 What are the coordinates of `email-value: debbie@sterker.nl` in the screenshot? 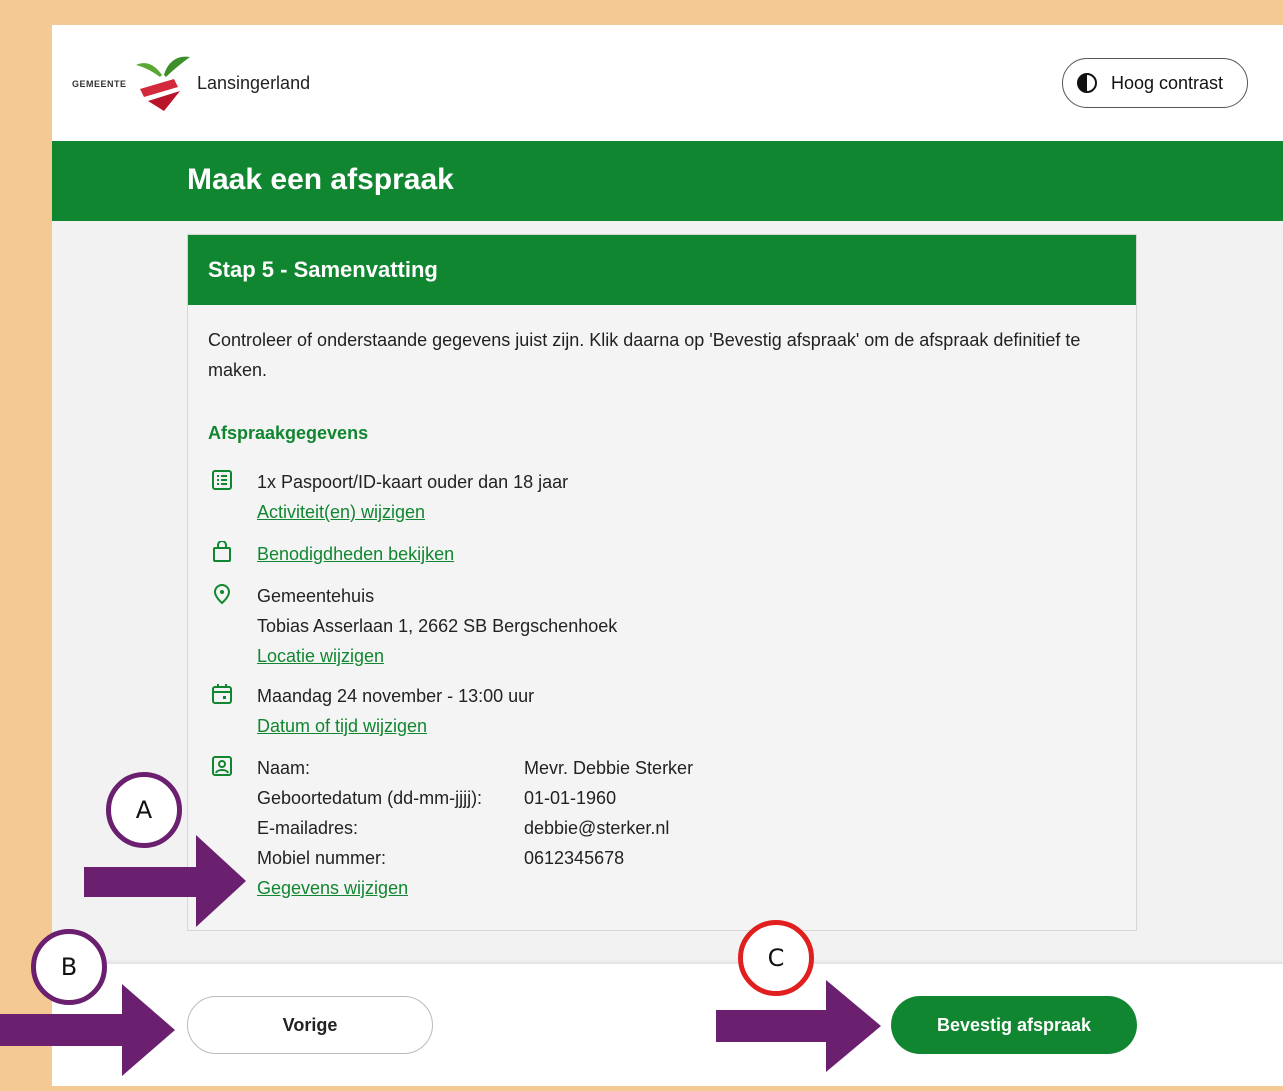 It's located at (597, 828).